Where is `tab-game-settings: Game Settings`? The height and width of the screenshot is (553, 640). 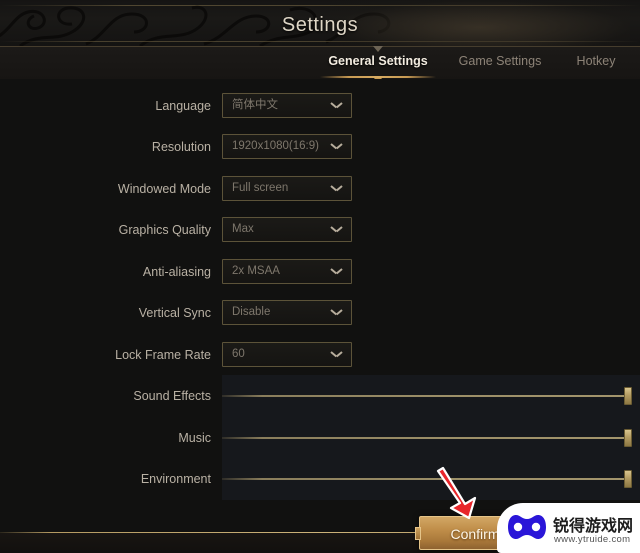 tab-game-settings: Game Settings is located at coordinates (500, 65).